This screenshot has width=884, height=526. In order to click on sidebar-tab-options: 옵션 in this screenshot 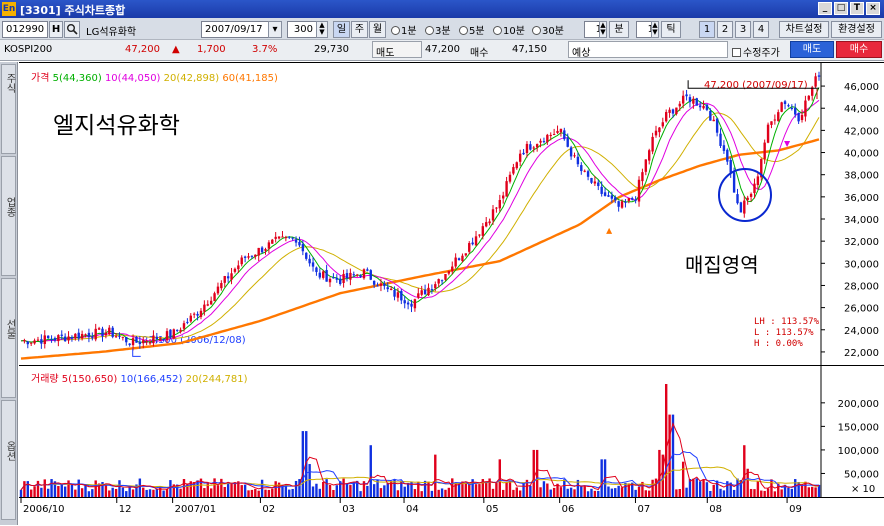, I will do `click(8, 460)`.